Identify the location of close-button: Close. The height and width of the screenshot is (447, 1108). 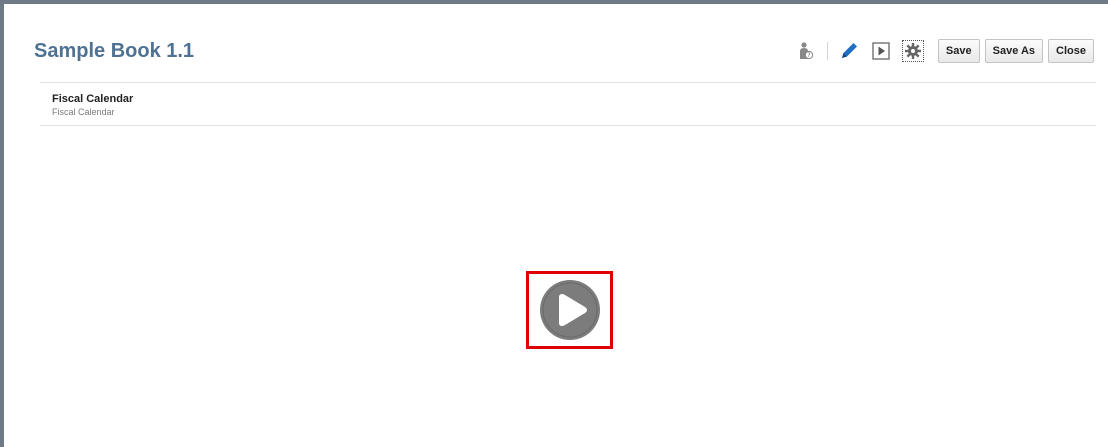
(1071, 51).